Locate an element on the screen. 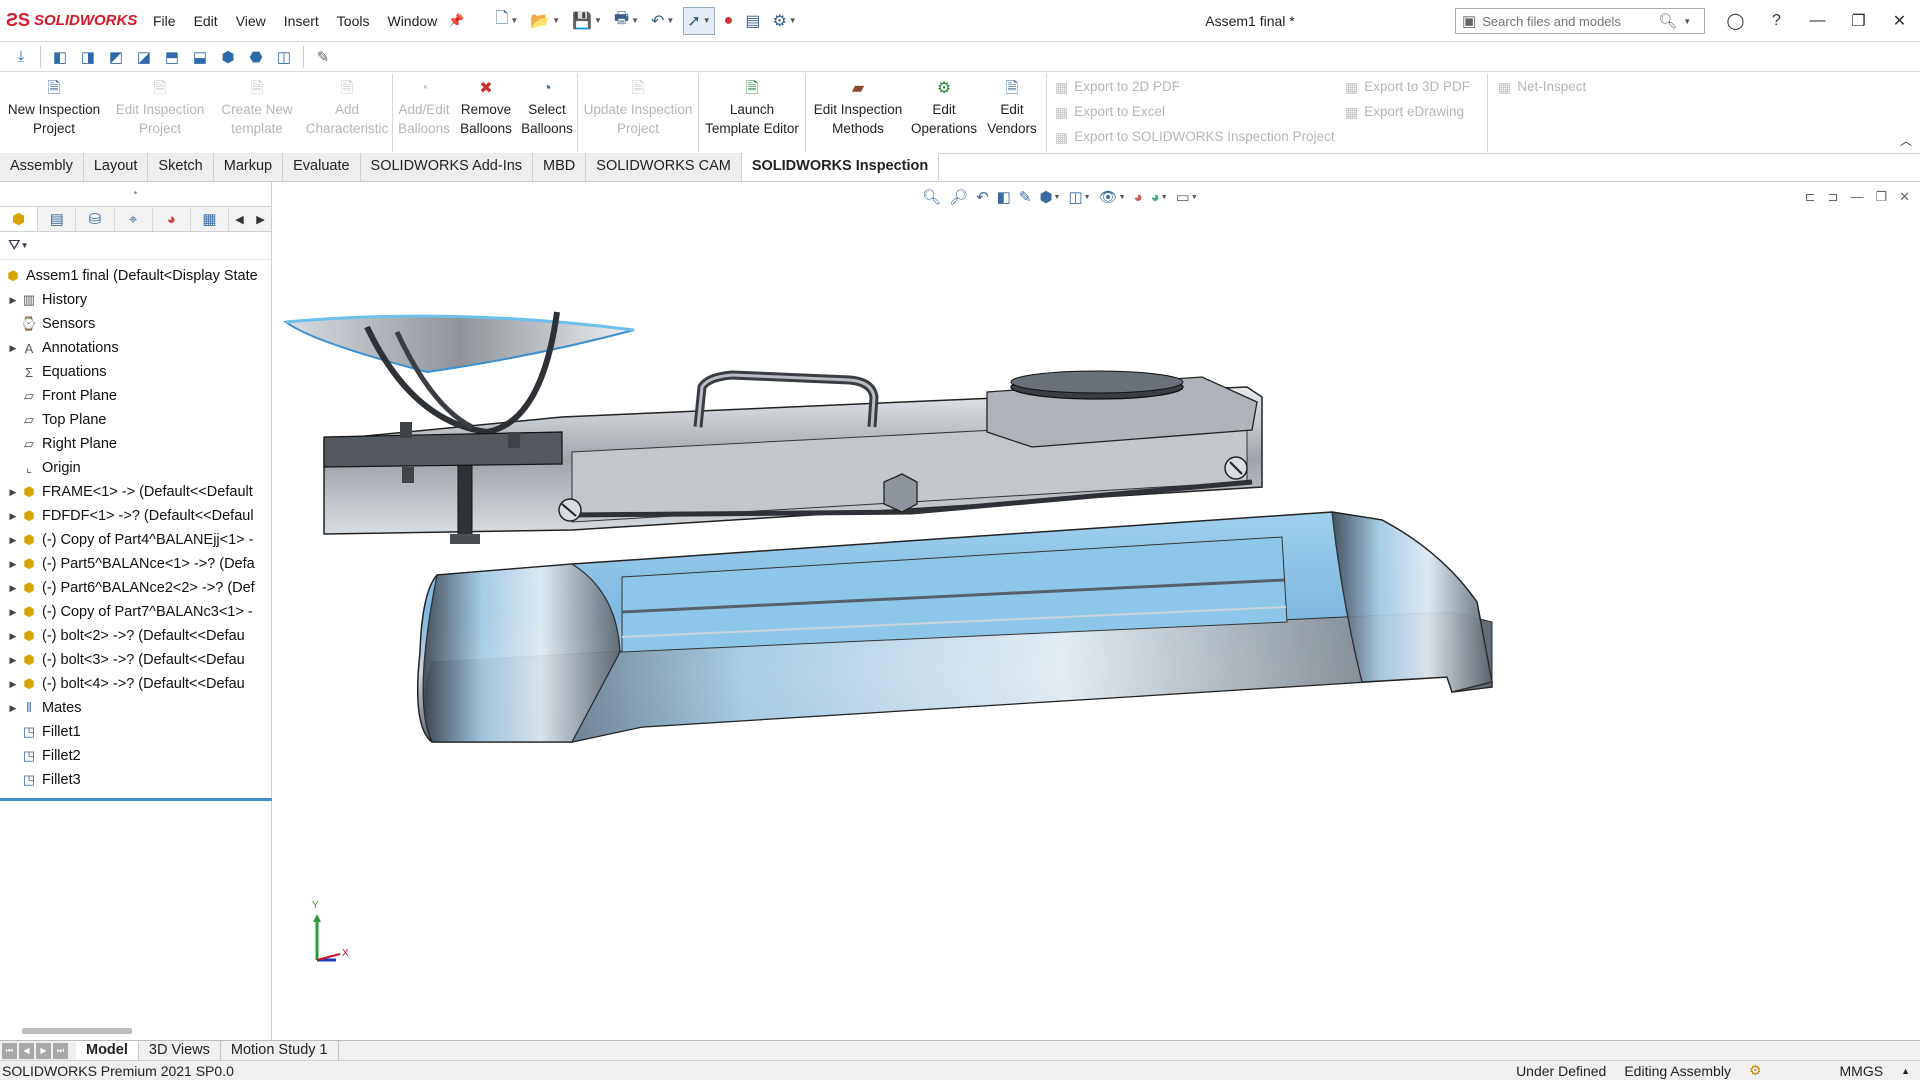  export-edrawing-button: ▦ Export eDrawing is located at coordinates (1416, 112).